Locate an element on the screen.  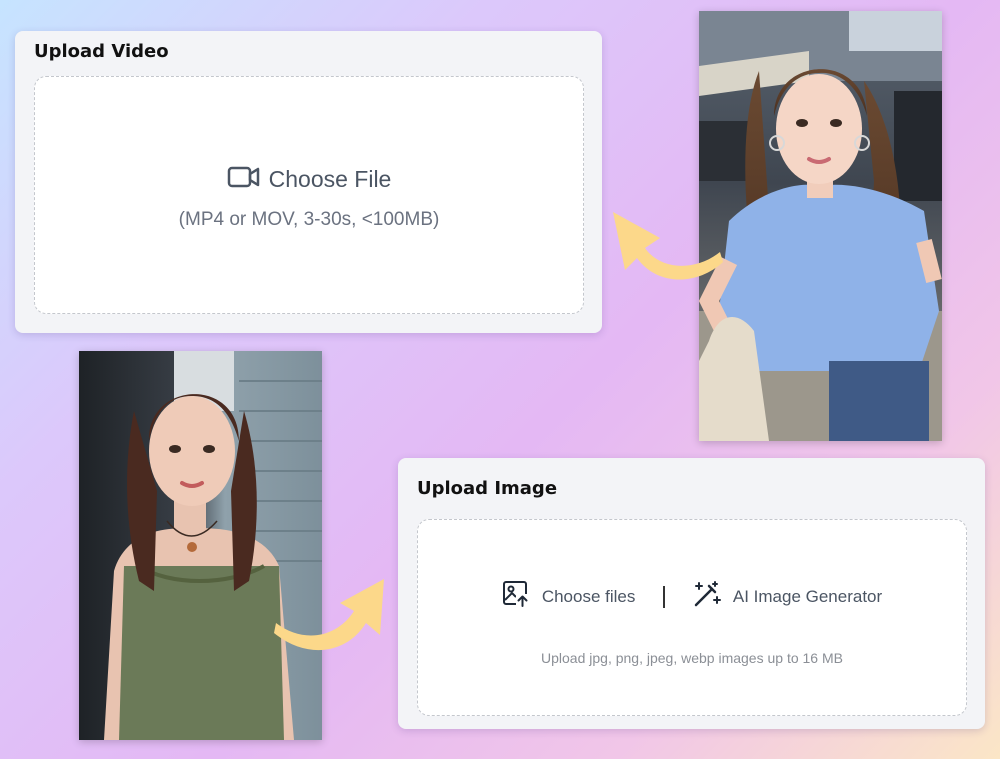
choose-file-label: Choose File is located at coordinates (330, 179).